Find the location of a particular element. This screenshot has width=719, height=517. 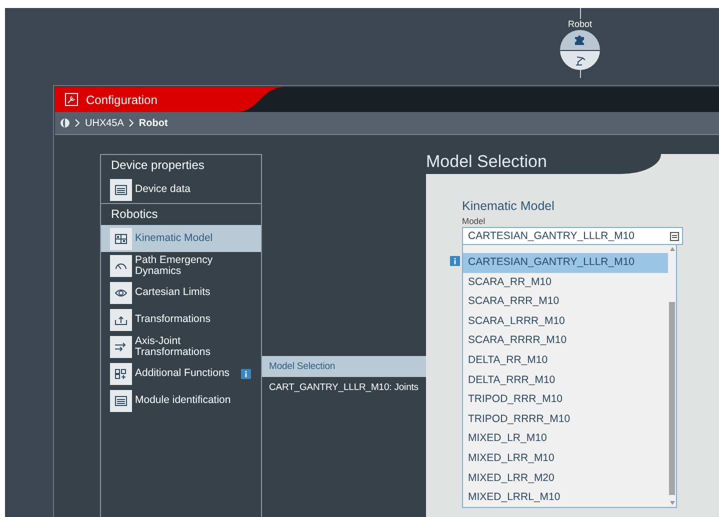

sidebar-item: Device data is located at coordinates (181, 189).